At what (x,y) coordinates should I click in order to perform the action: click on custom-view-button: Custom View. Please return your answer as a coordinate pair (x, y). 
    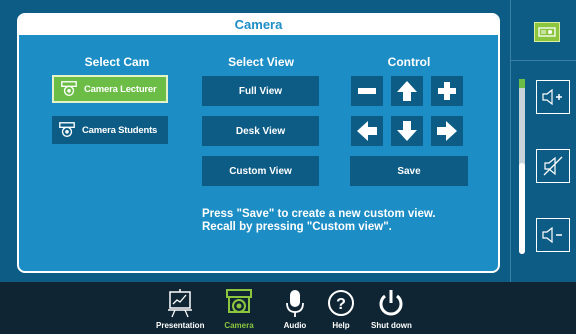
    Looking at the image, I should click on (260, 171).